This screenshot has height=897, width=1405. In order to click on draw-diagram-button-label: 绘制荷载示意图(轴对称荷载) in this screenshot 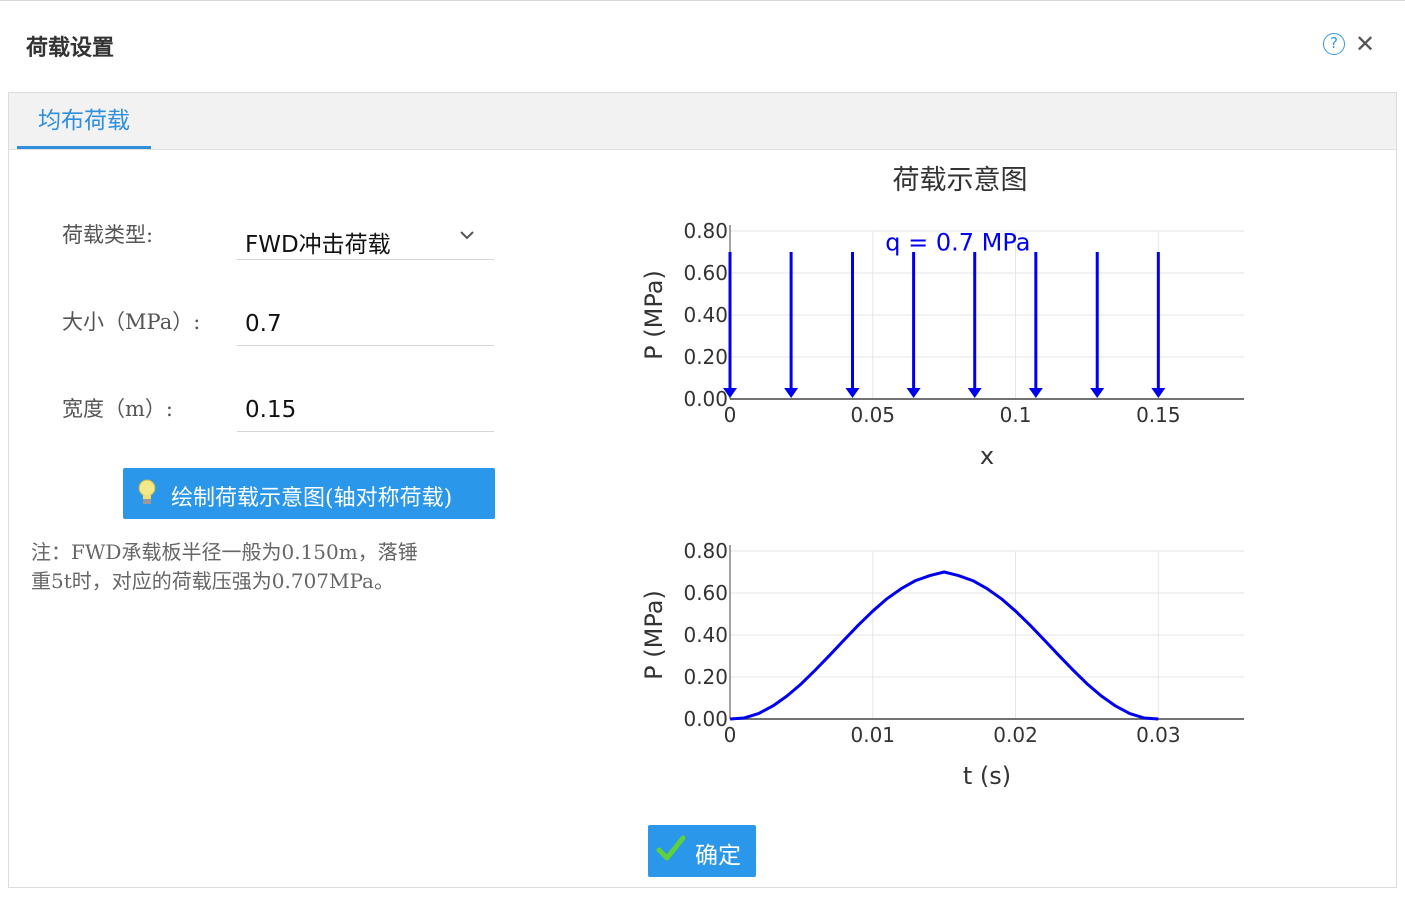, I will do `click(312, 498)`.